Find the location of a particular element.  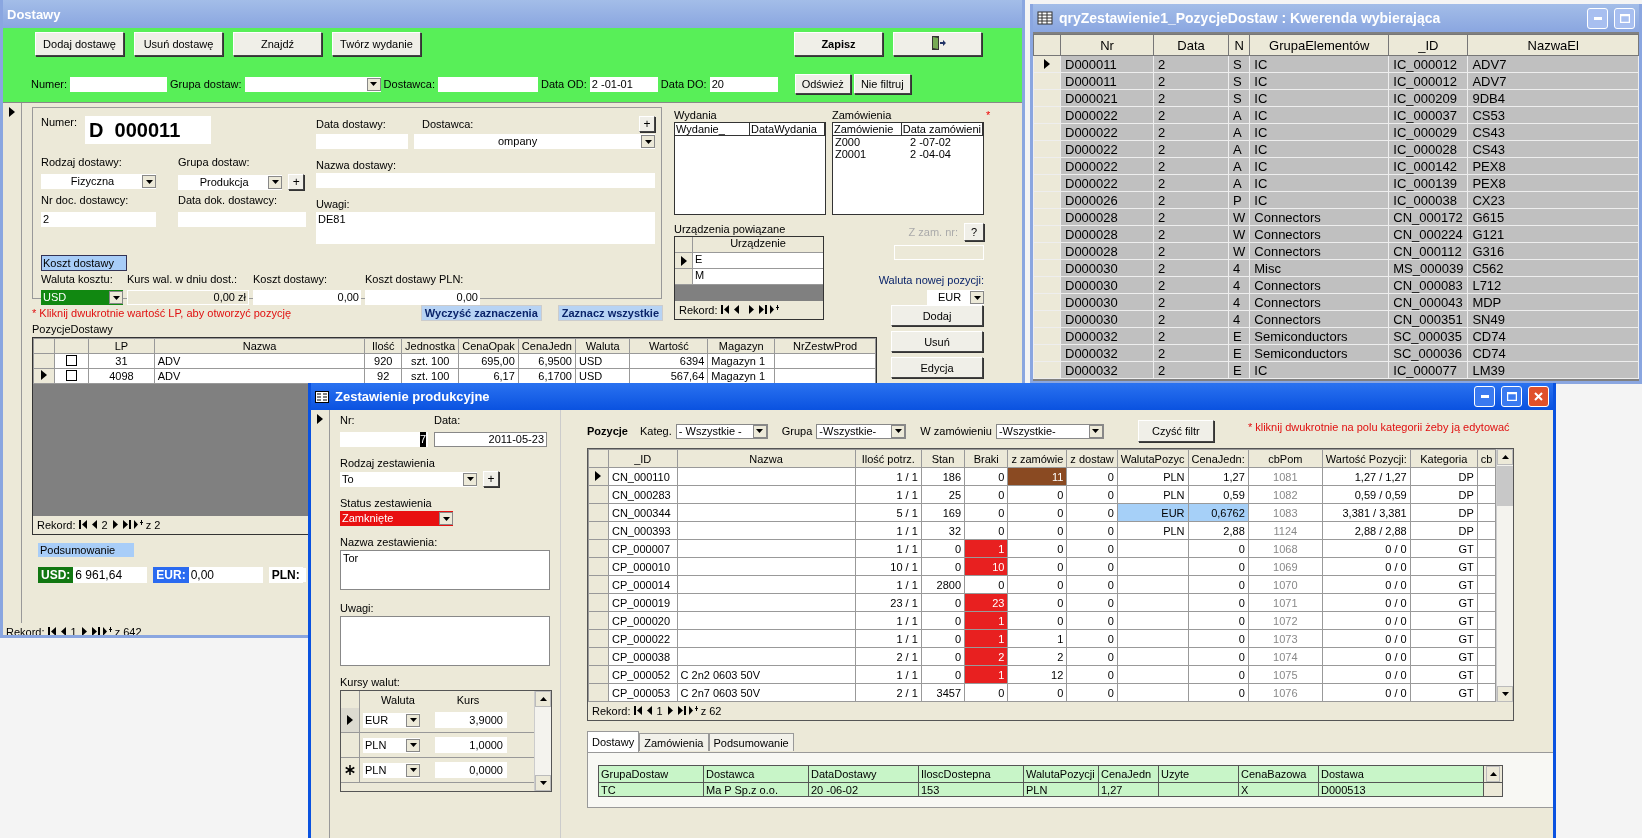

maximize-button is located at coordinates (1511, 396).